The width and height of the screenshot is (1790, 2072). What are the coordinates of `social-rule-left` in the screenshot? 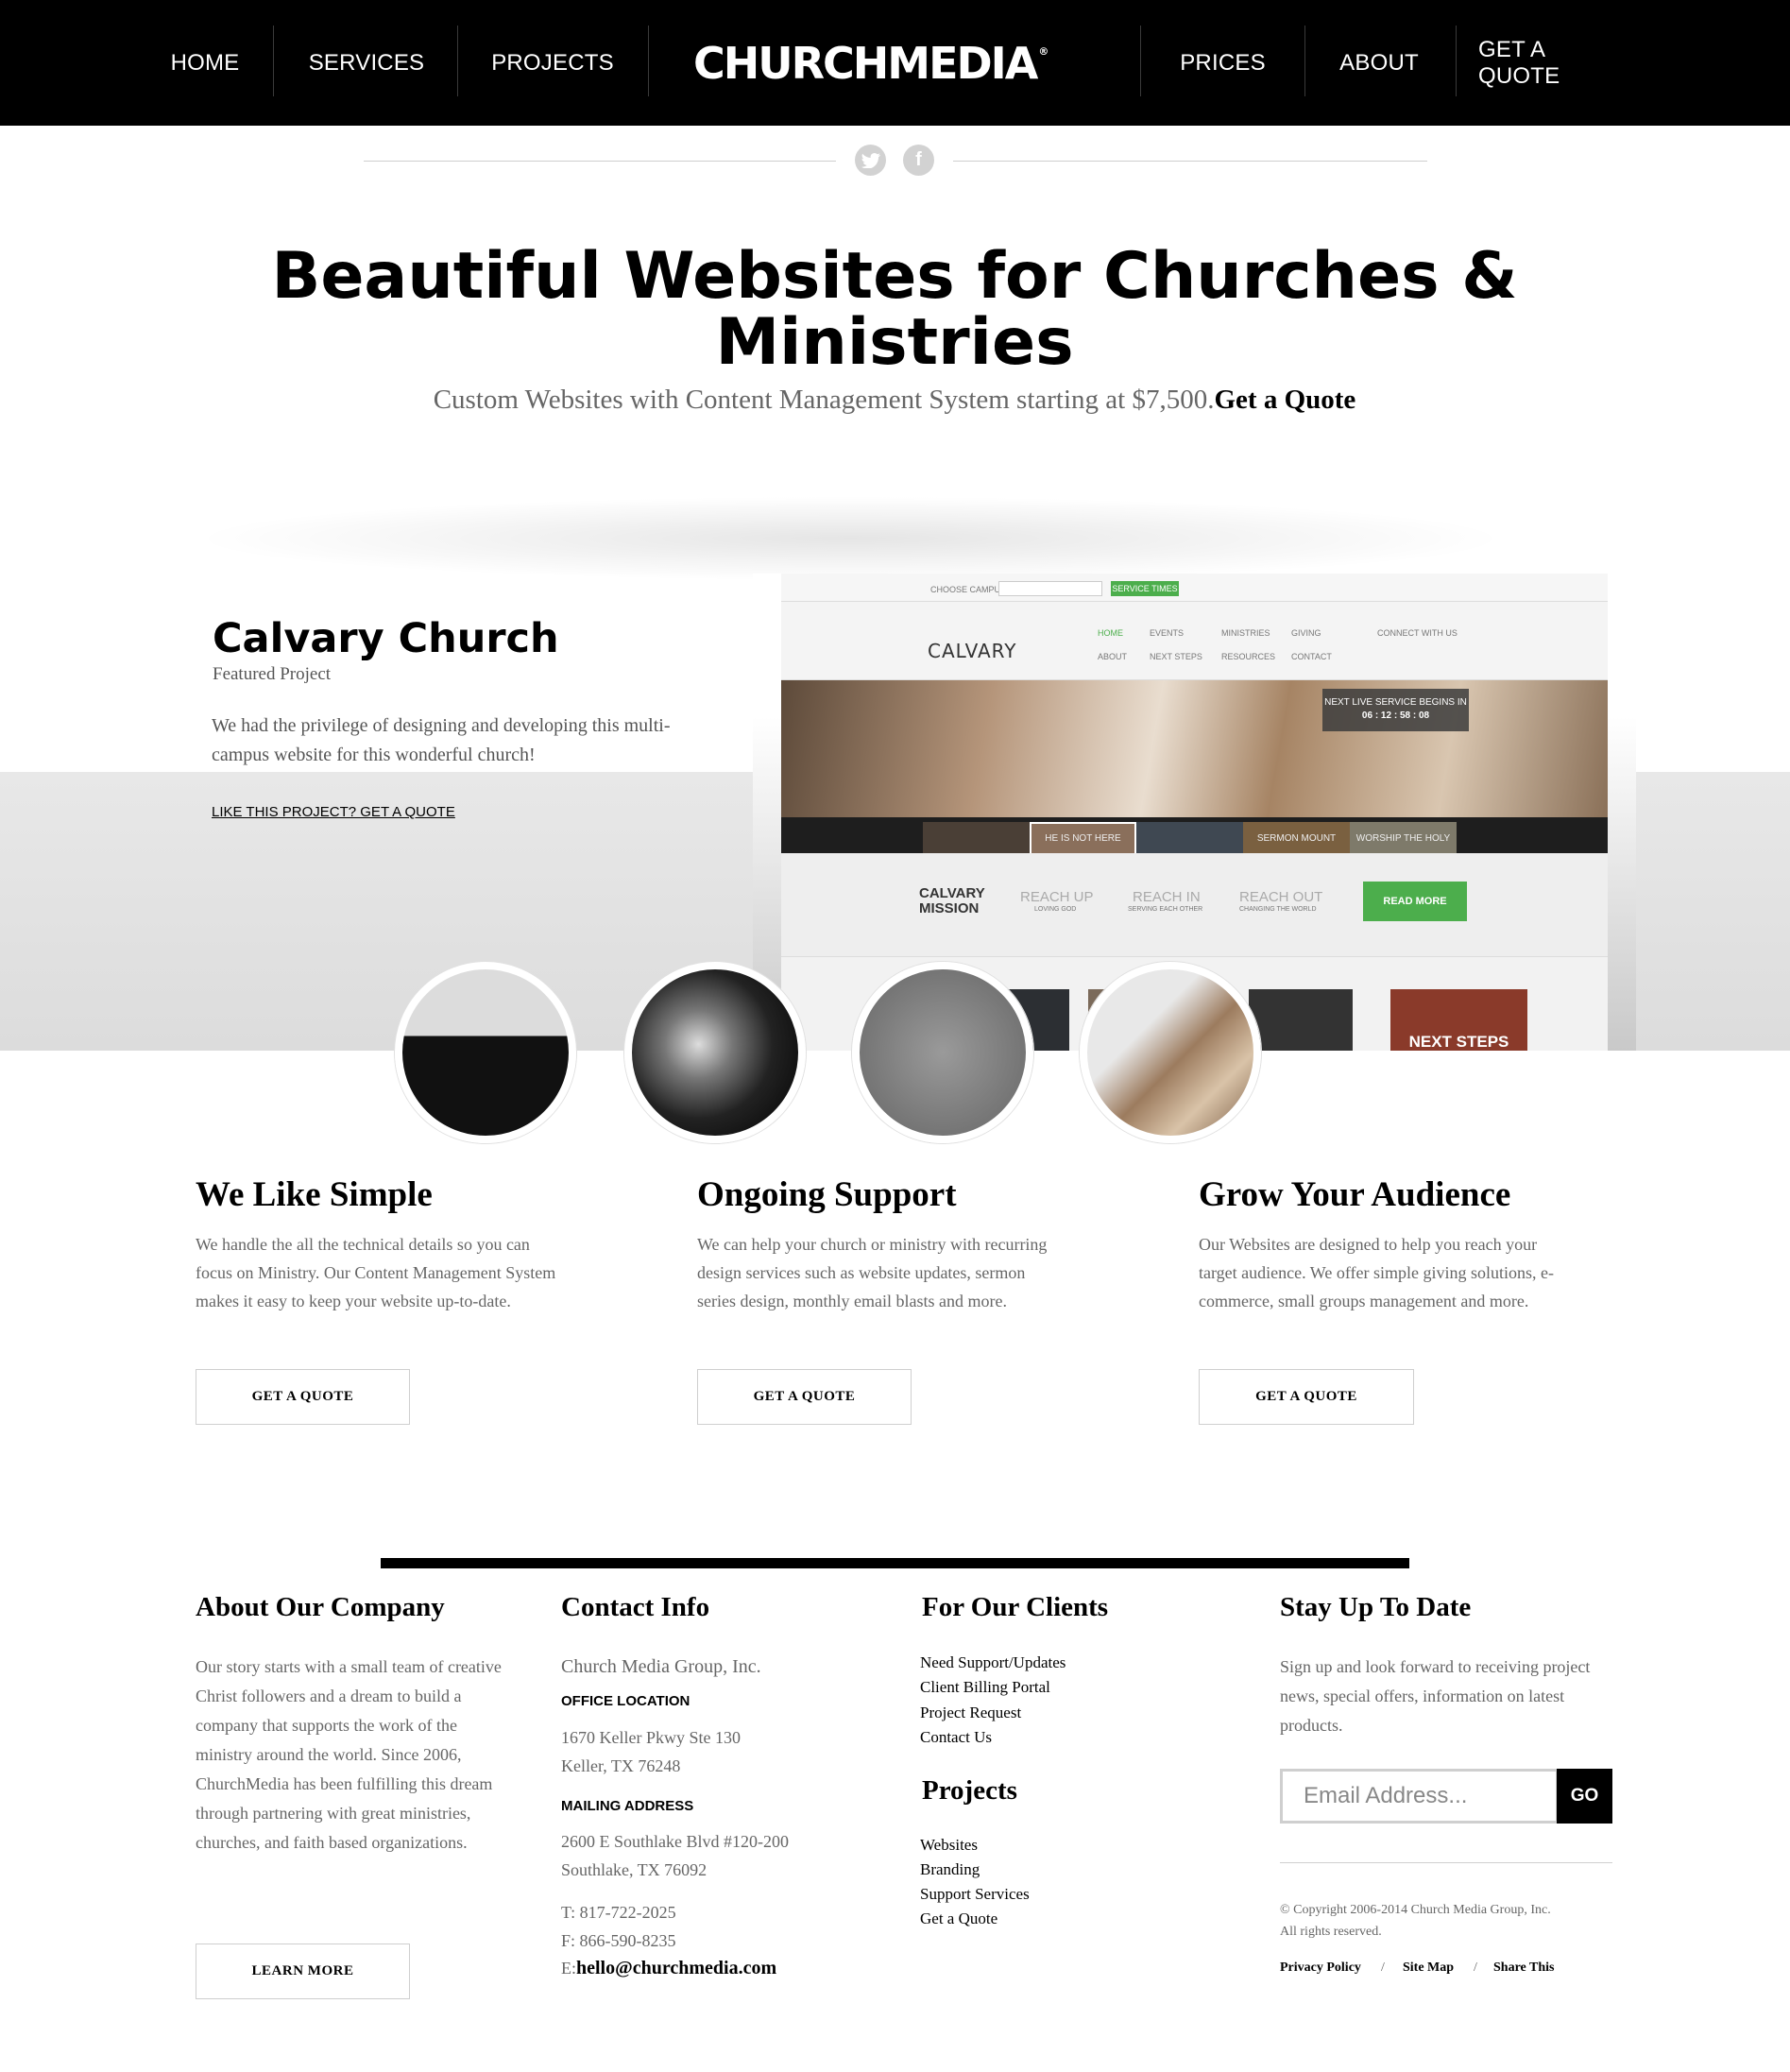 It's located at (600, 161).